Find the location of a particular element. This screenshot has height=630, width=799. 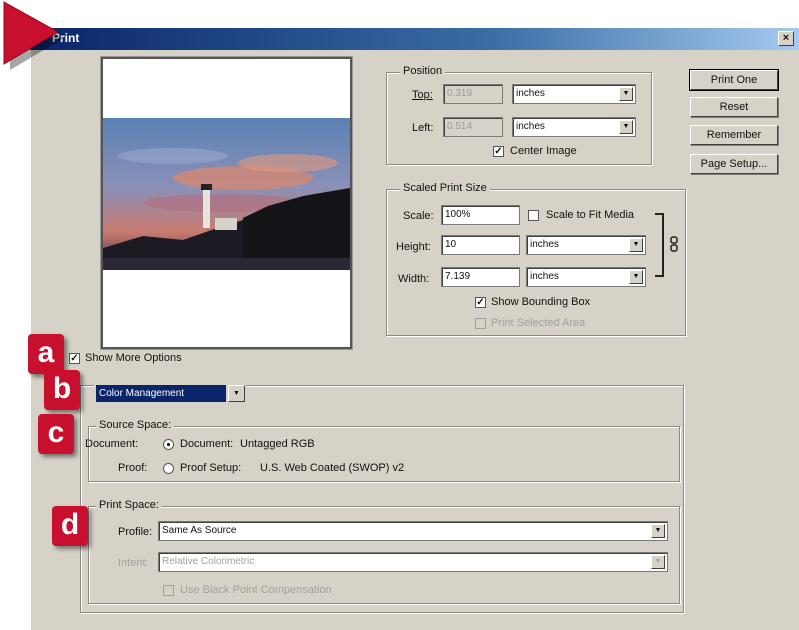

document-radio is located at coordinates (168, 444).